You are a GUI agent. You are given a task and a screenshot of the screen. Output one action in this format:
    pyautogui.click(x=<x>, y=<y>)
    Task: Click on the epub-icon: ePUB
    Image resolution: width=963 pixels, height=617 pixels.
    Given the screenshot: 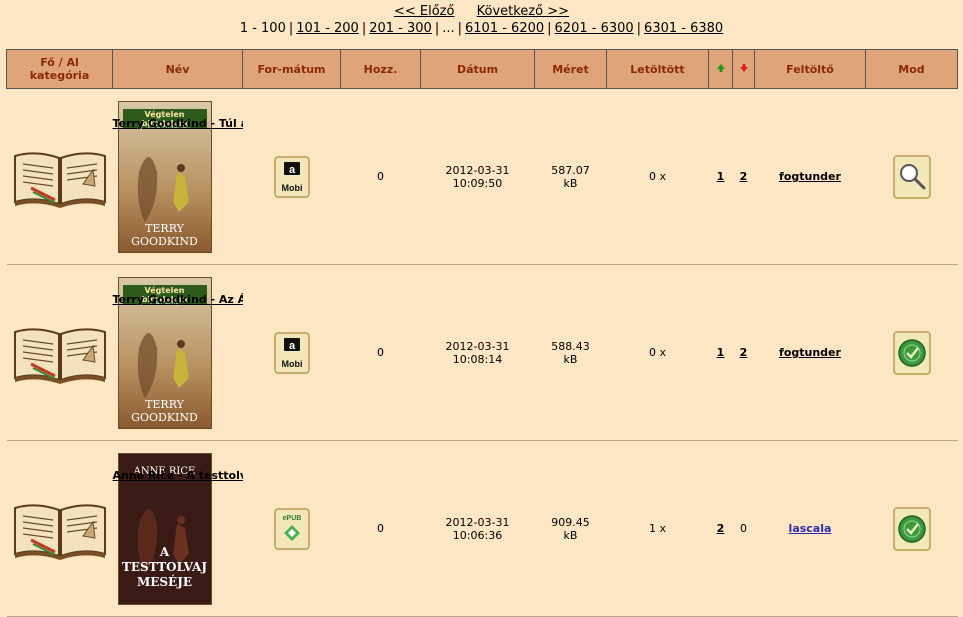 What is the action you would take?
    pyautogui.click(x=292, y=529)
    